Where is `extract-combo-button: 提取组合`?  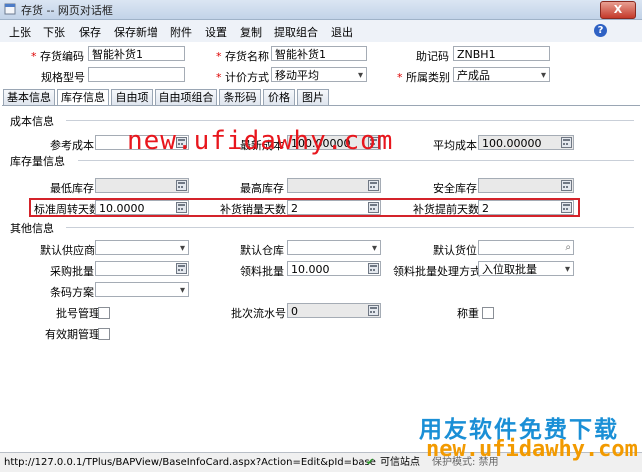 extract-combo-button: 提取组合 is located at coordinates (296, 32).